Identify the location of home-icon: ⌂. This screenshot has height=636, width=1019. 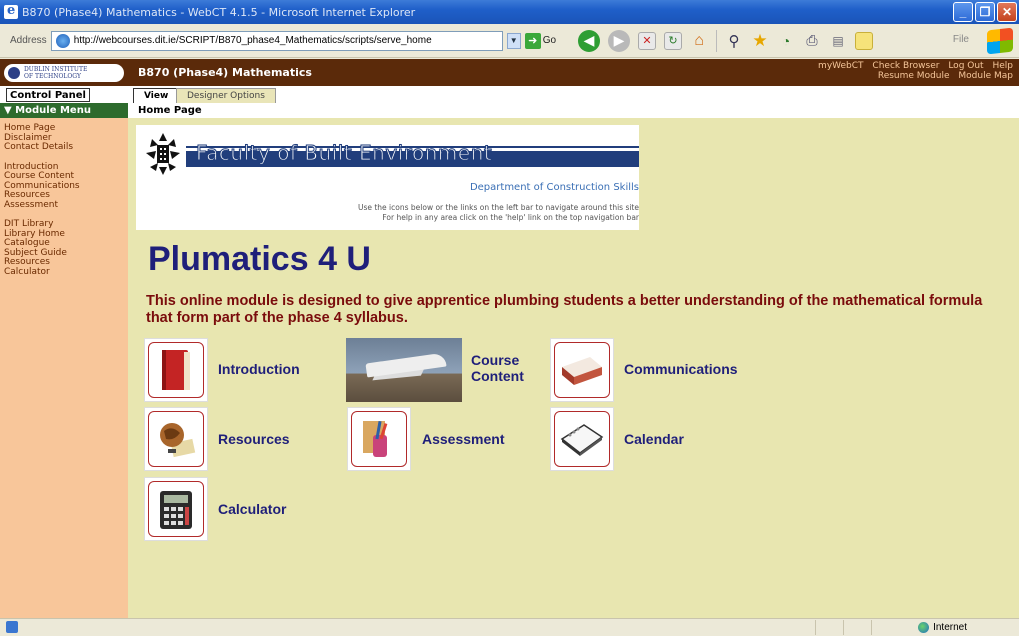
(699, 41).